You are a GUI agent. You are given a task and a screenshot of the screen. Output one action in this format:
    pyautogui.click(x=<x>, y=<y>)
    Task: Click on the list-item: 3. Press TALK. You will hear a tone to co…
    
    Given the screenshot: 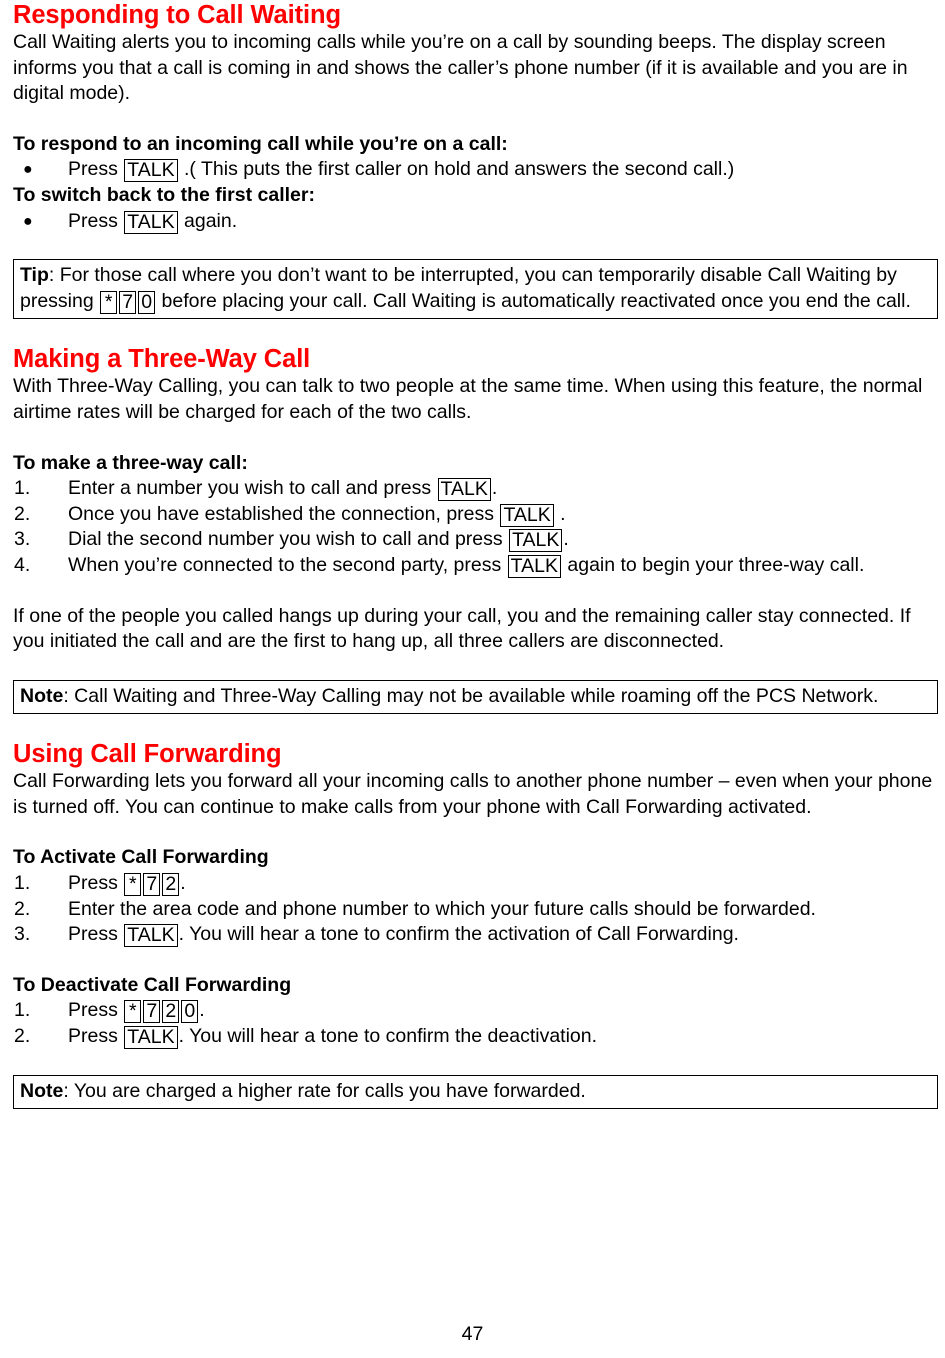 What is the action you would take?
    pyautogui.click(x=475, y=935)
    